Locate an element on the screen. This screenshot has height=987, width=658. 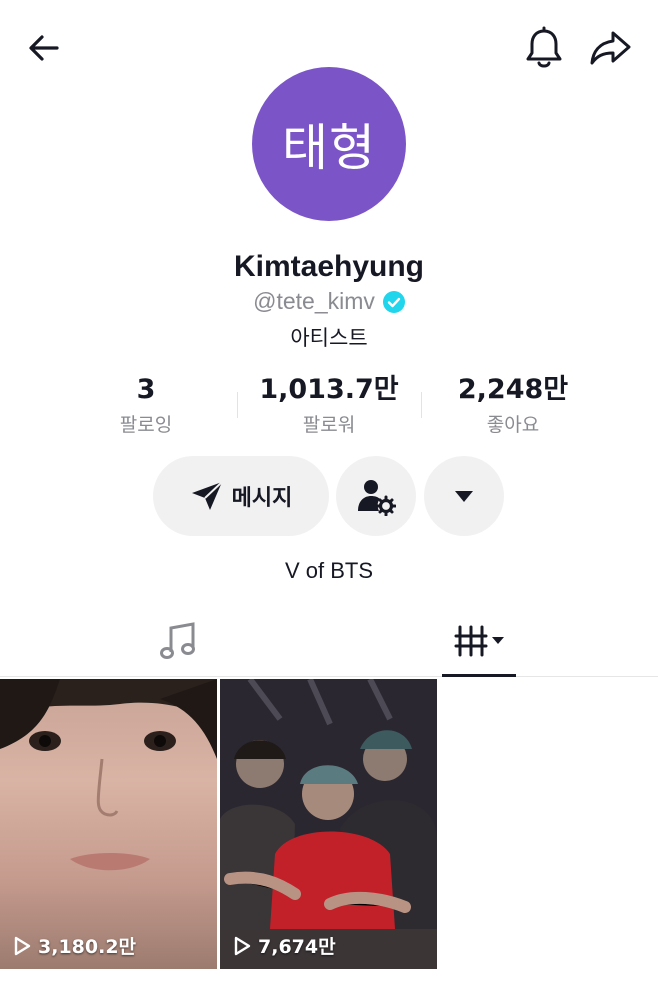
user-settings-button is located at coordinates (376, 496).